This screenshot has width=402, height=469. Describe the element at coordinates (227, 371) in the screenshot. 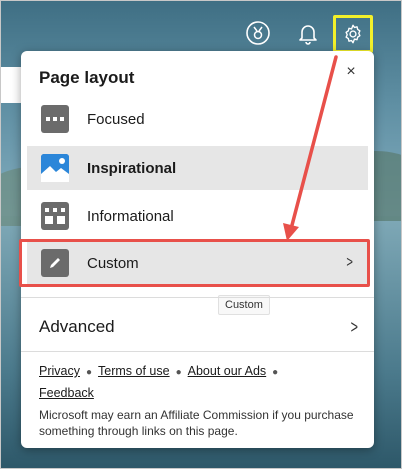

I see `about-our-ads-link: About our Ads` at that location.